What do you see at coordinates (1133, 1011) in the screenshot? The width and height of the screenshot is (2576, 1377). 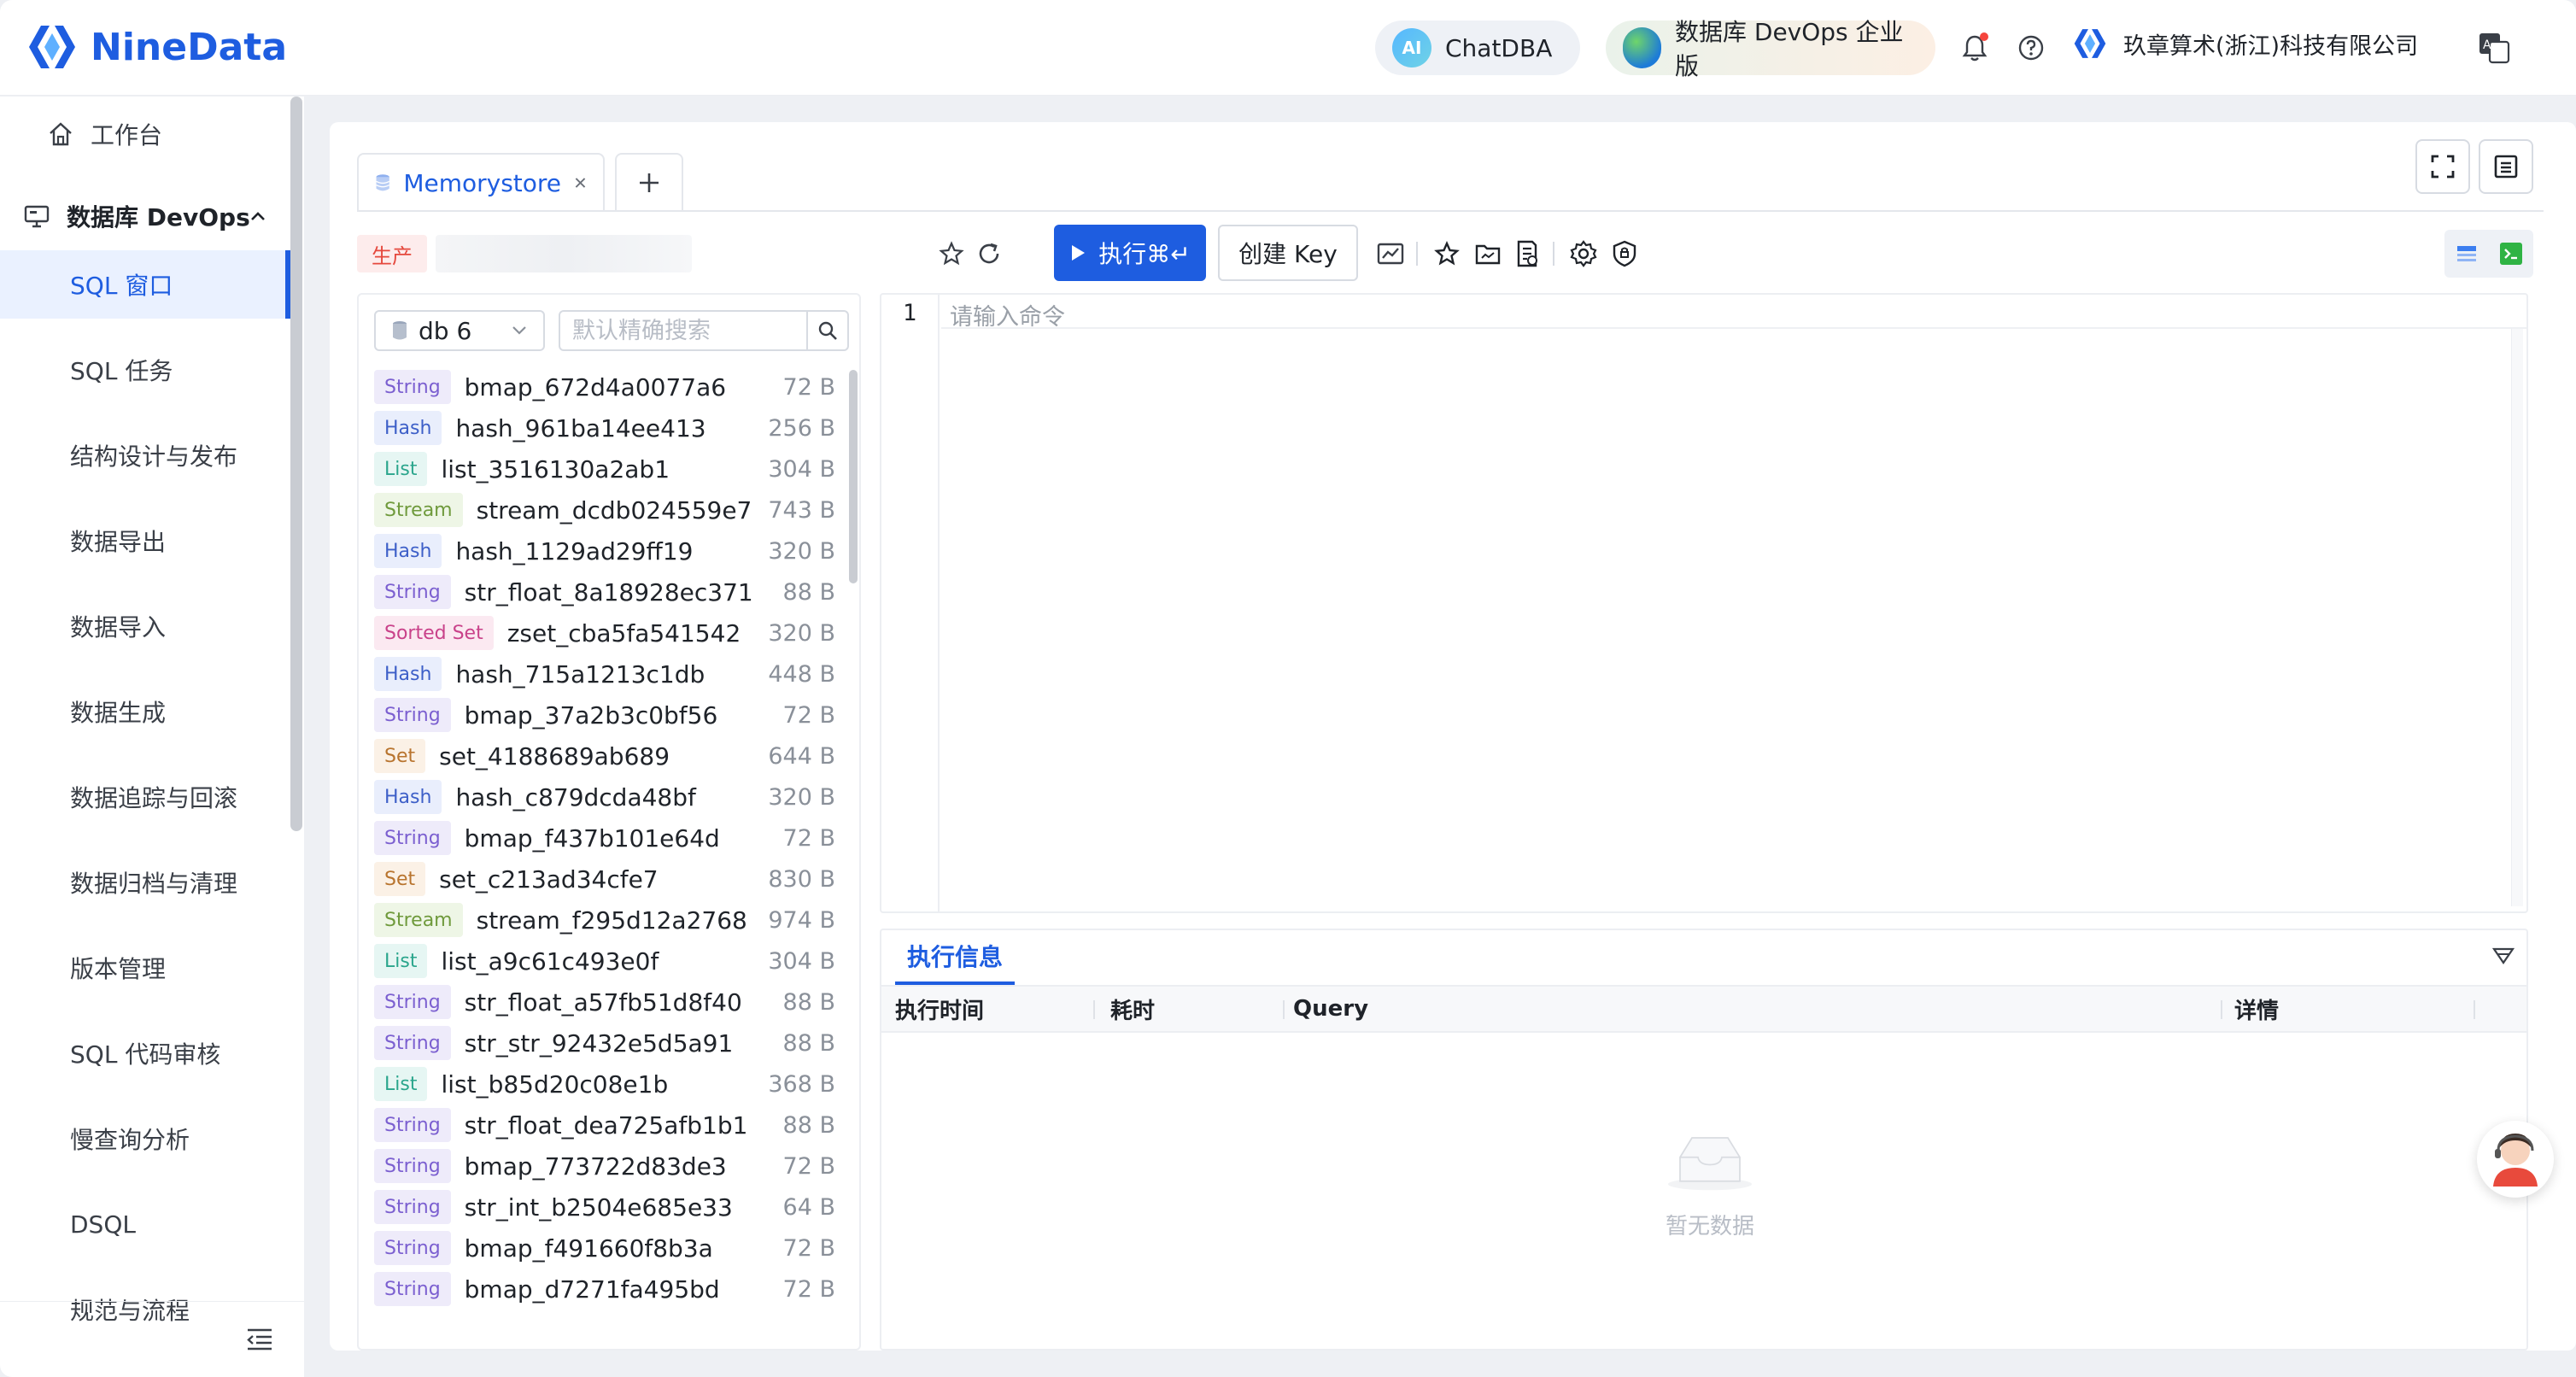 I see `column-header: 耗时` at bounding box center [1133, 1011].